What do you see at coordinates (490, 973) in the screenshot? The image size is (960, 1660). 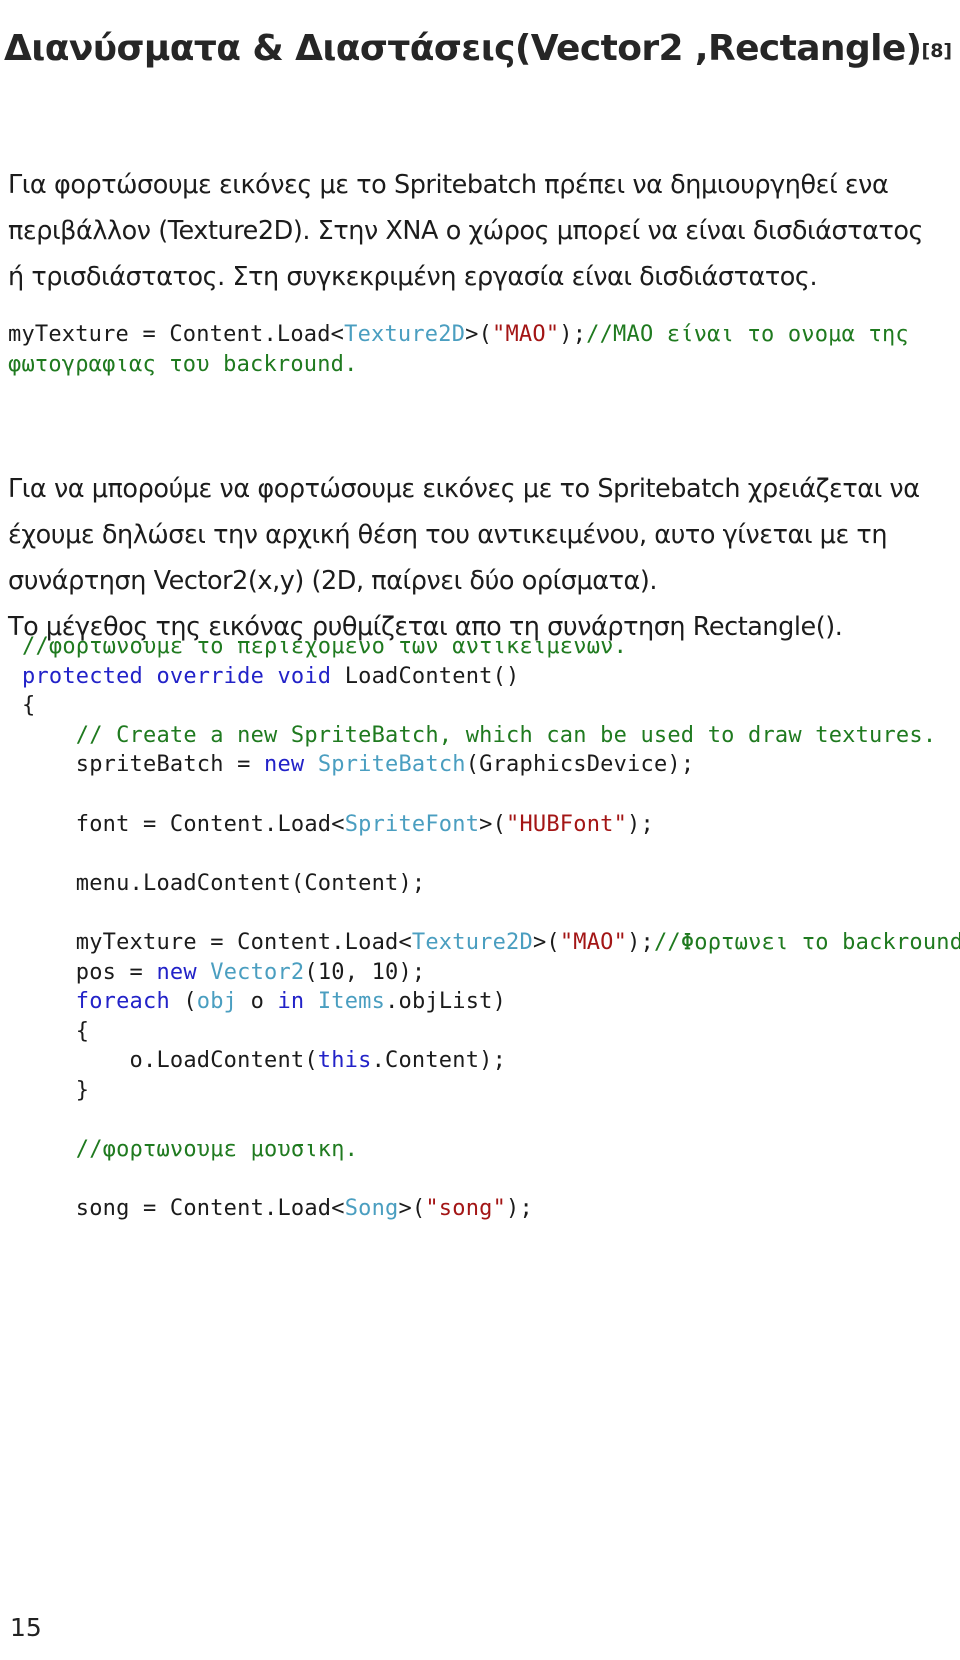 I see `code-line: pos = new Vector2(10, 10);` at bounding box center [490, 973].